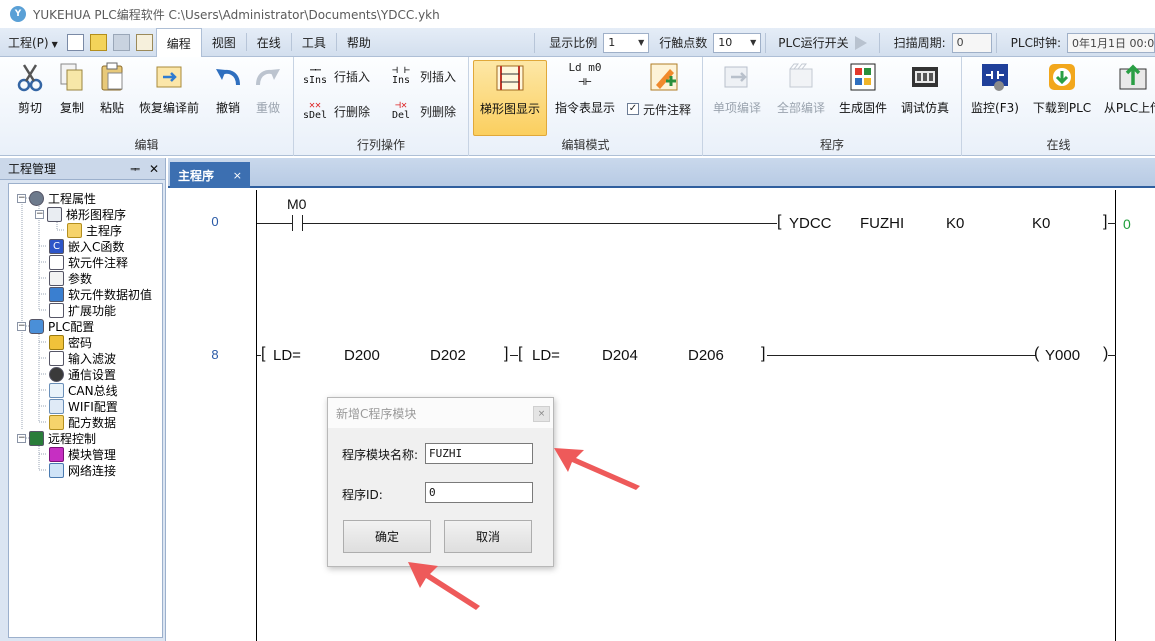 This screenshot has height=641, width=1155. Describe the element at coordinates (1062, 355) in the screenshot. I see `output-coil: Y000` at that location.